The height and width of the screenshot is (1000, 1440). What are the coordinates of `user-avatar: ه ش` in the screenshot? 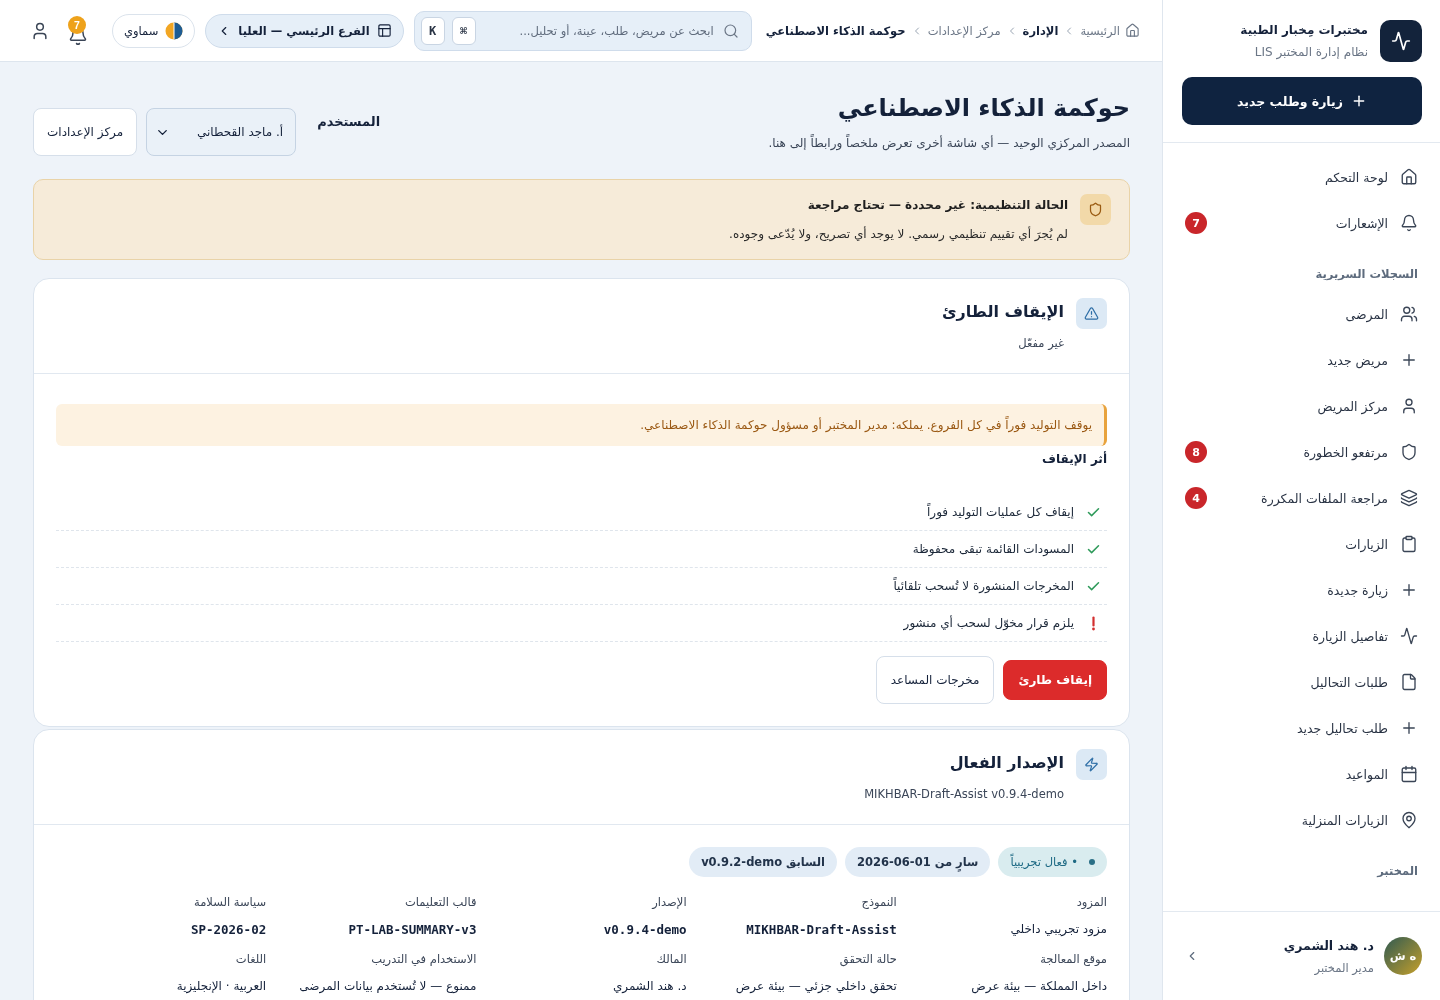 It's located at (1403, 956).